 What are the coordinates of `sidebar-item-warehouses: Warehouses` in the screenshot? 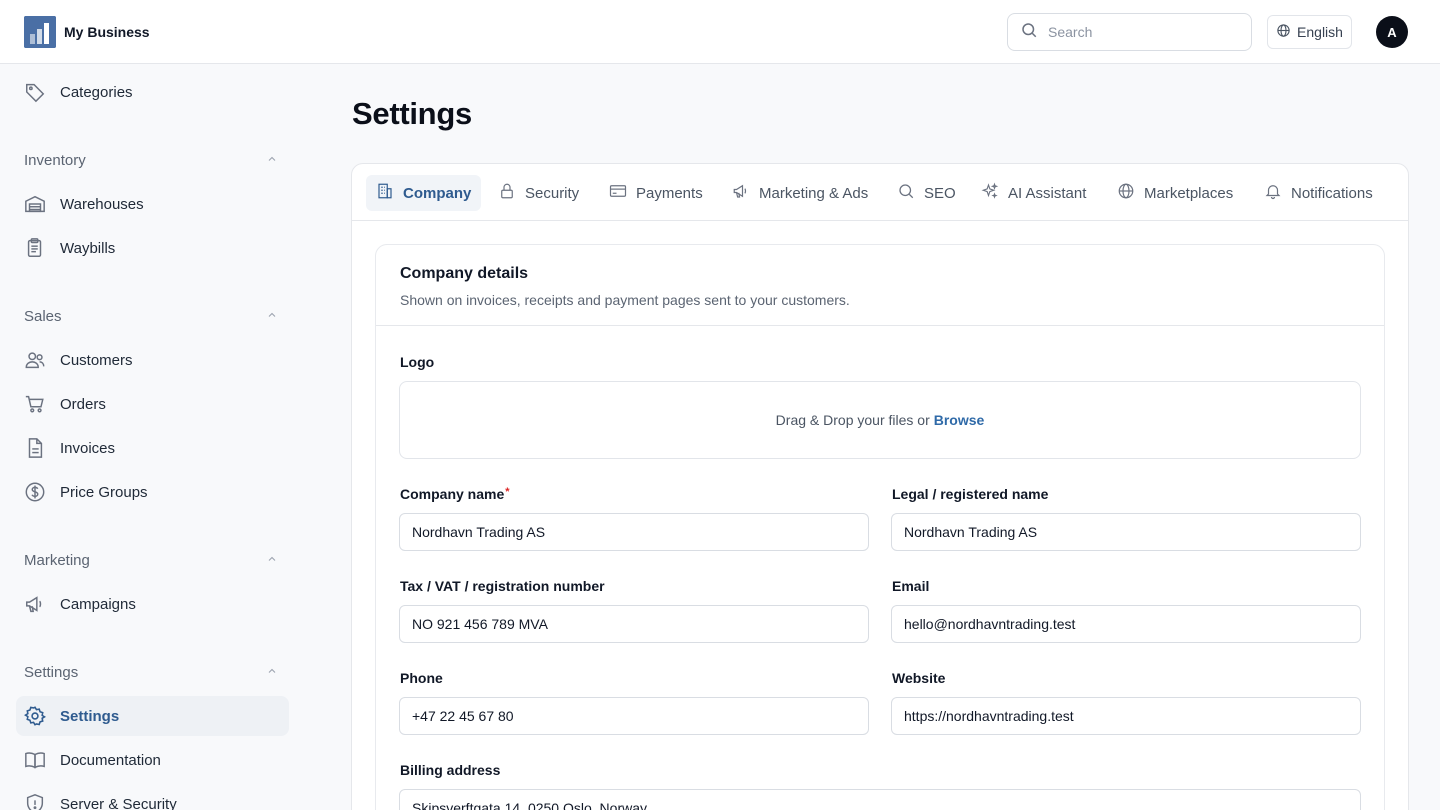 It's located at (152, 204).